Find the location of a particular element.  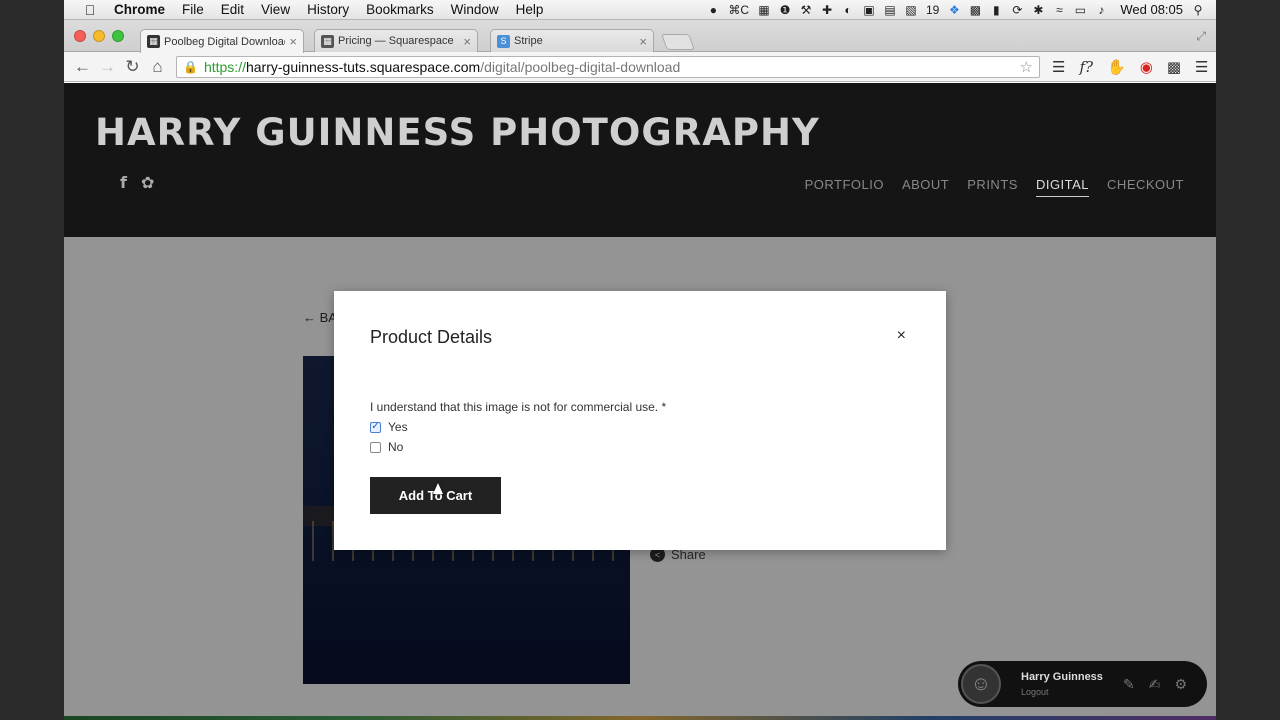

box-icon: ▦ is located at coordinates (764, 10).